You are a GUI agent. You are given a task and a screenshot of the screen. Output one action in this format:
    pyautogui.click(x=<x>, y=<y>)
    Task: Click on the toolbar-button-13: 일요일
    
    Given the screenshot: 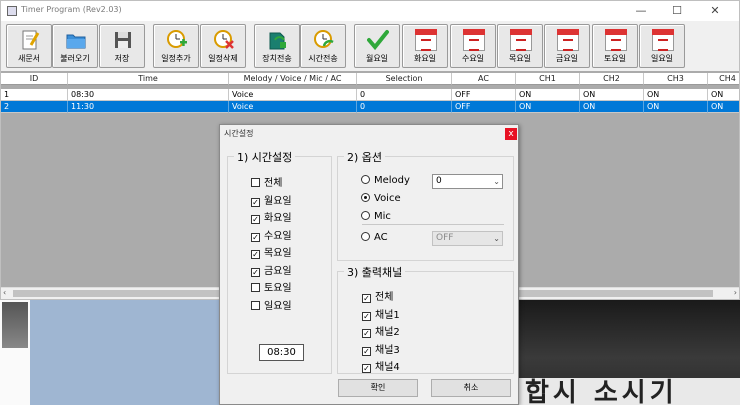 What is the action you would take?
    pyautogui.click(x=662, y=46)
    